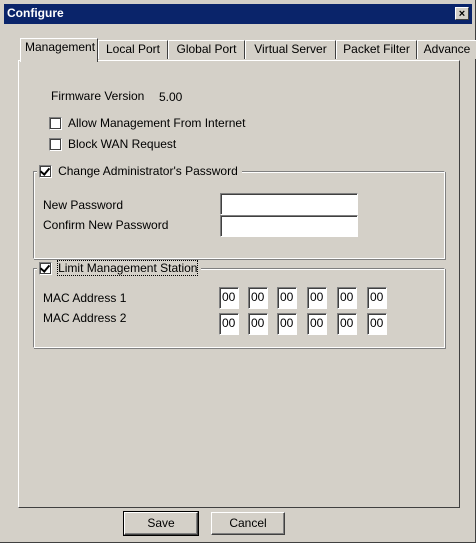  I want to click on save-button: Save, so click(161, 523).